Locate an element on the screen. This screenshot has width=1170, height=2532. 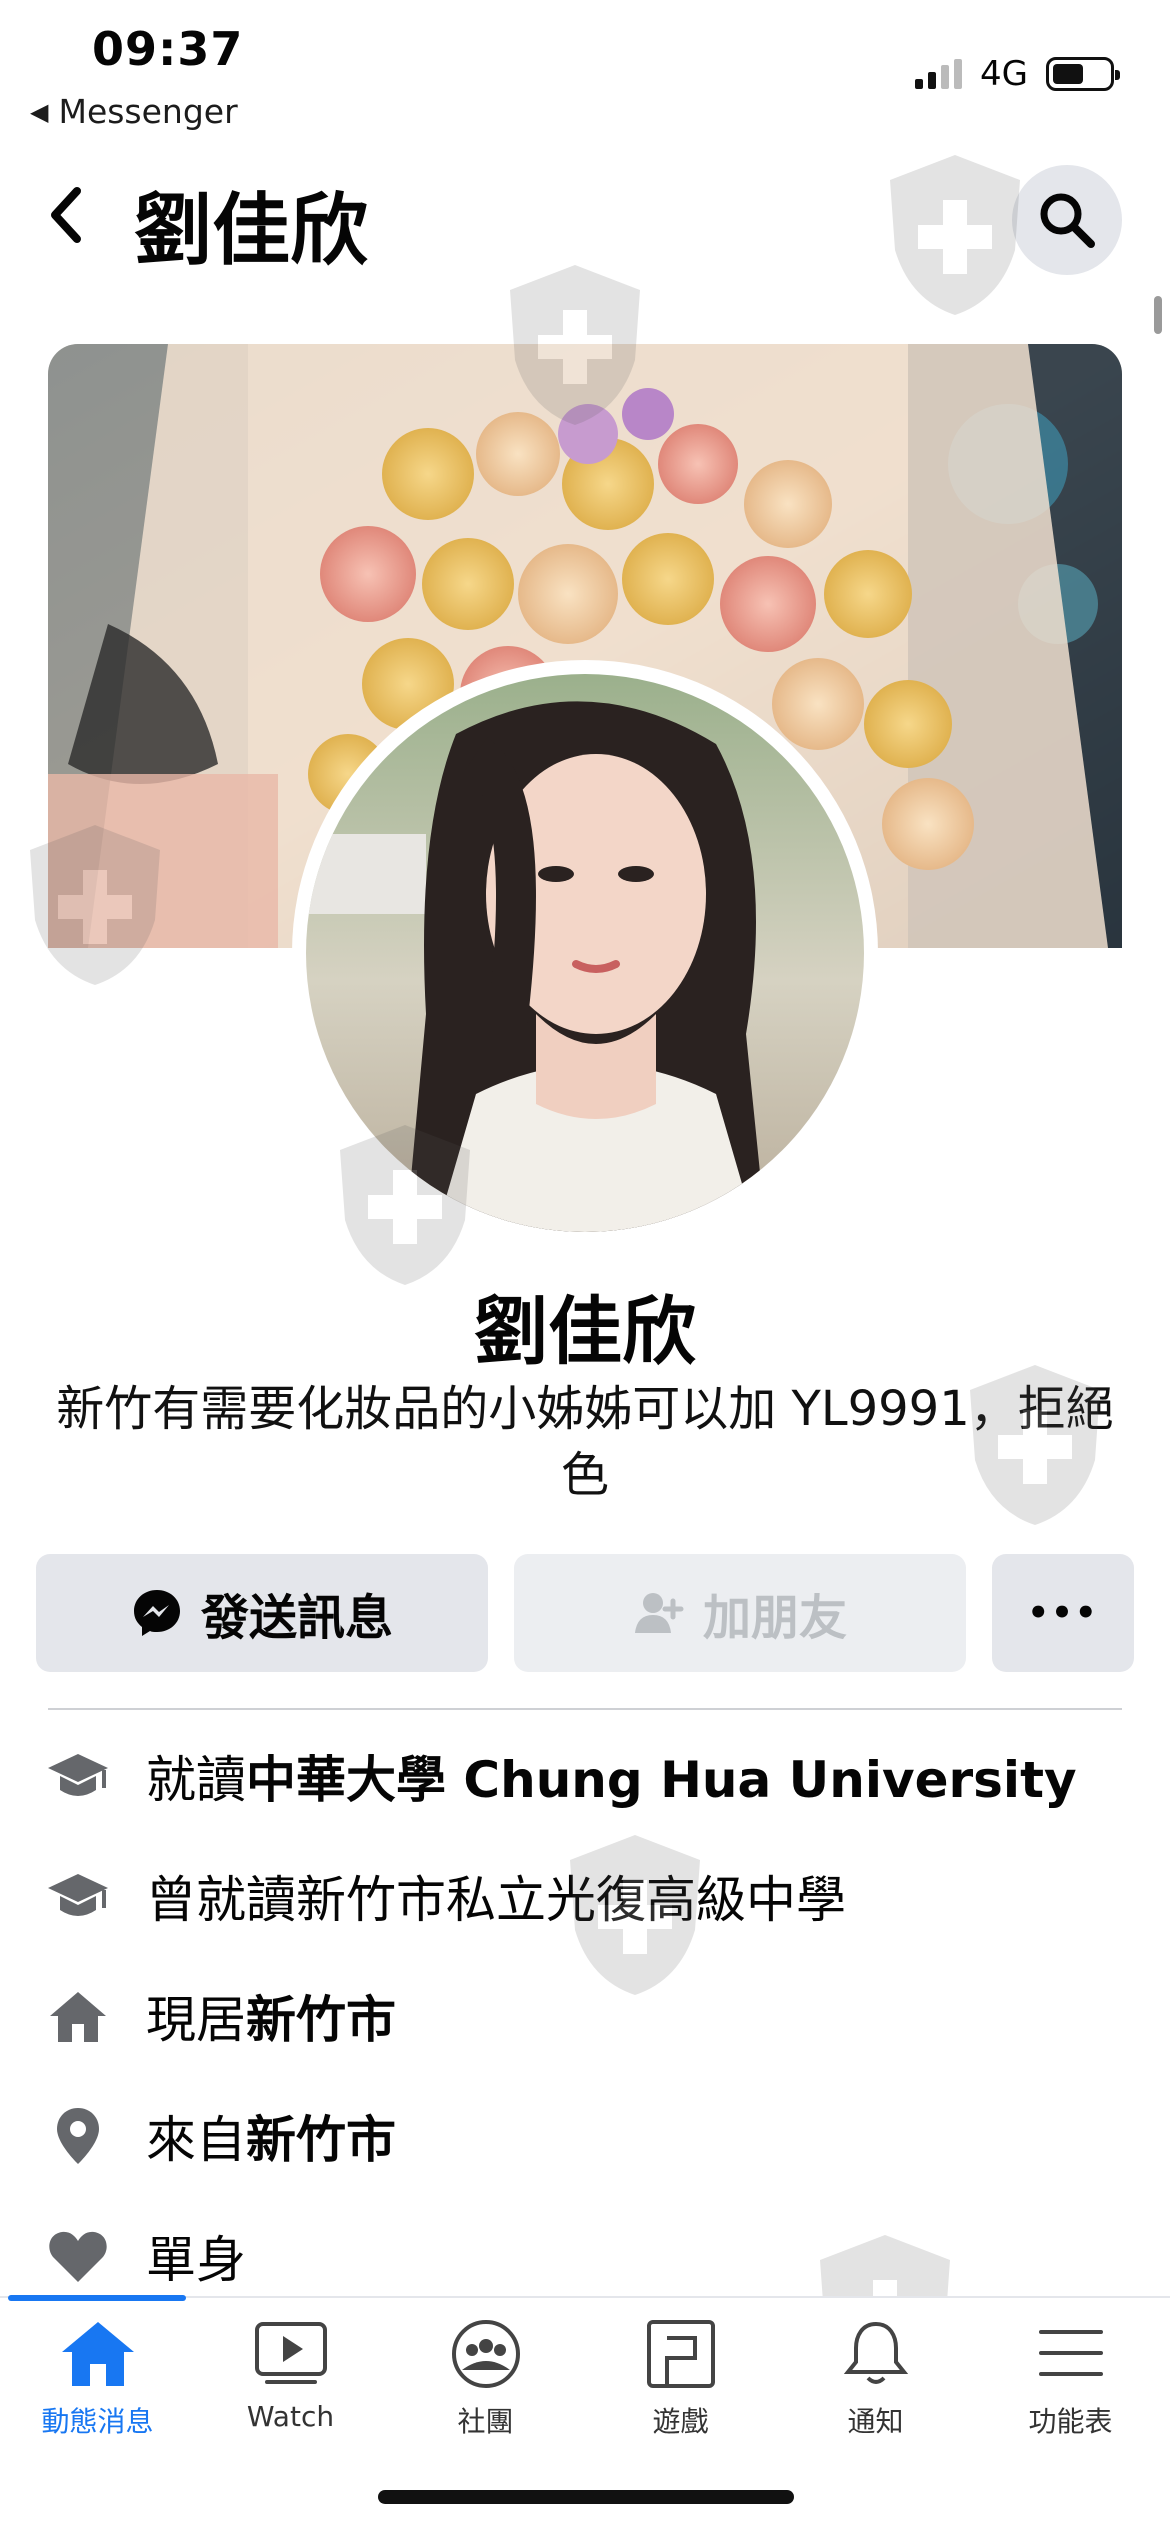
add-friend-icon is located at coordinates (659, 1613).